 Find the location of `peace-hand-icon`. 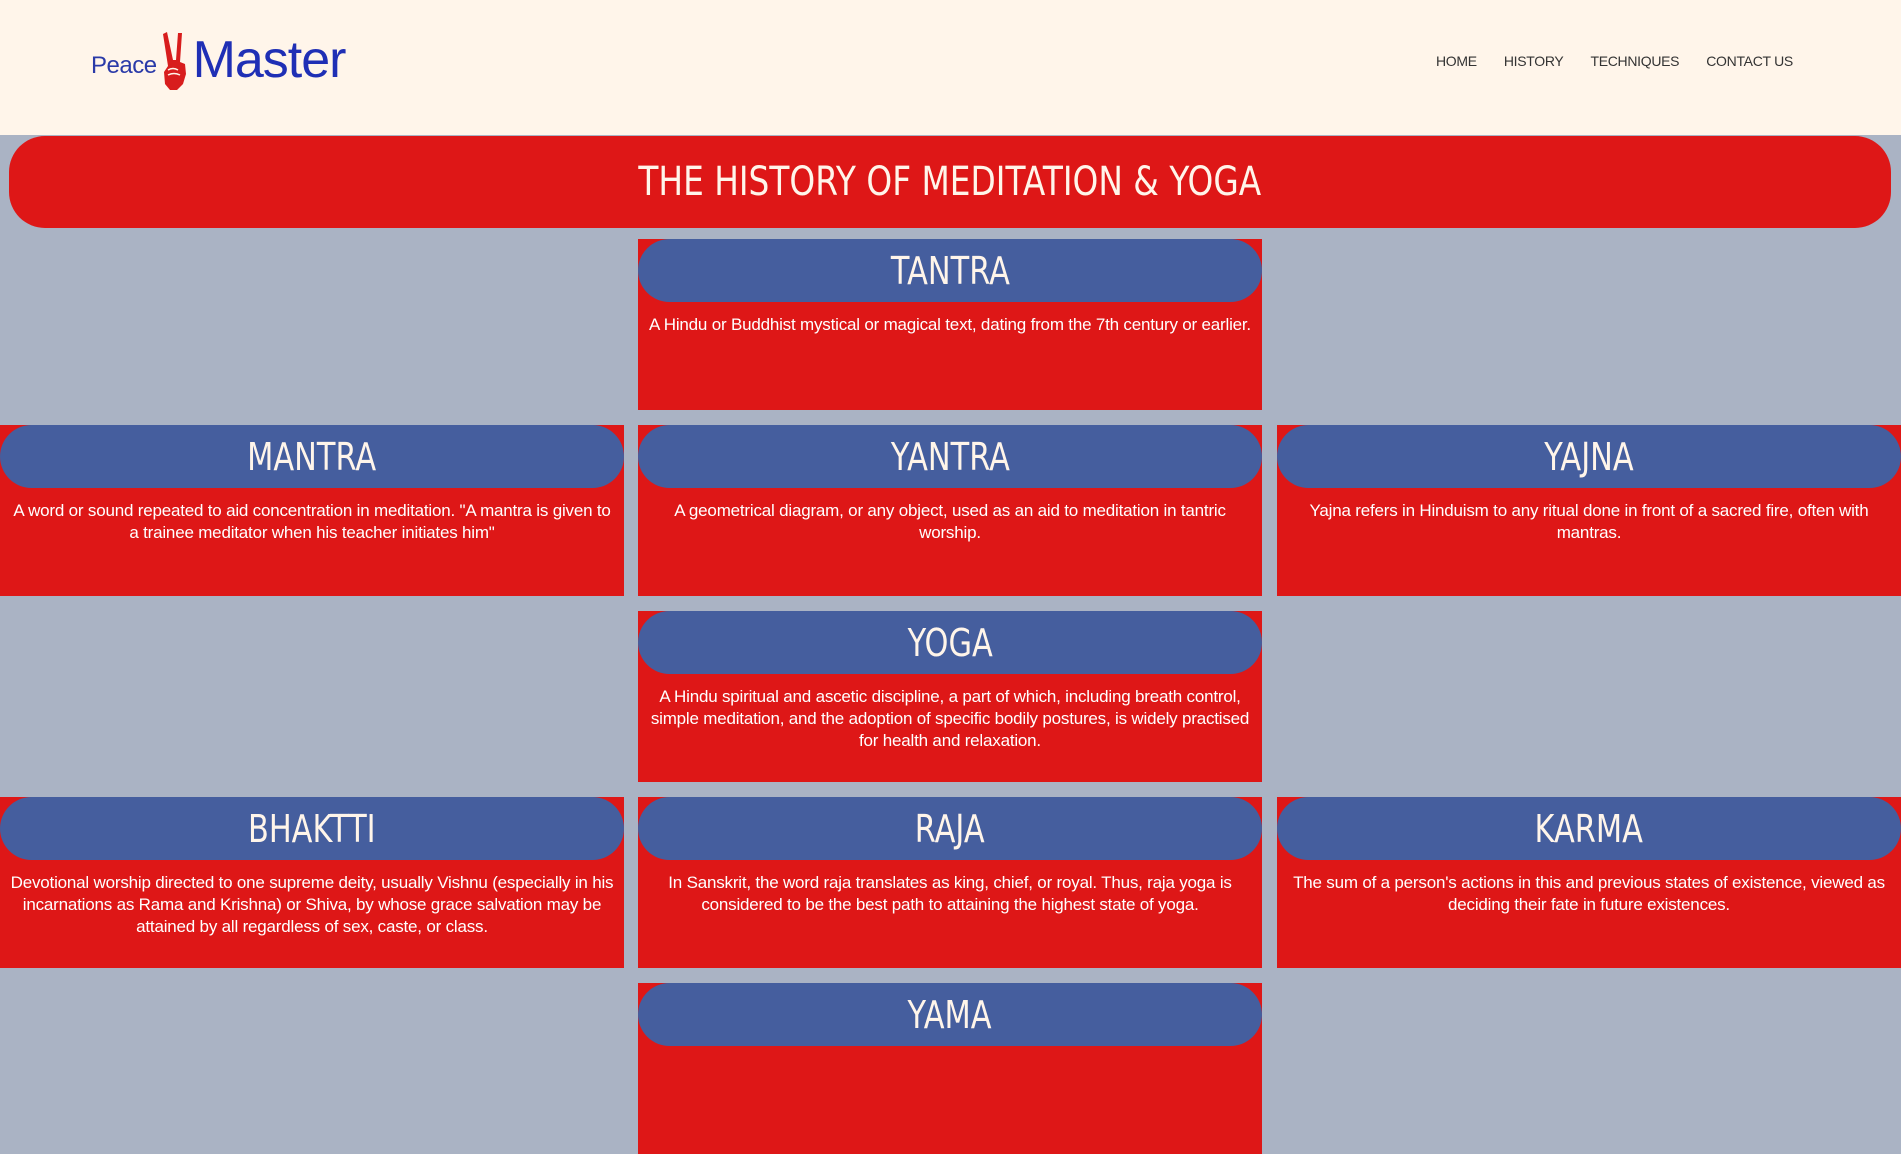

peace-hand-icon is located at coordinates (174, 61).